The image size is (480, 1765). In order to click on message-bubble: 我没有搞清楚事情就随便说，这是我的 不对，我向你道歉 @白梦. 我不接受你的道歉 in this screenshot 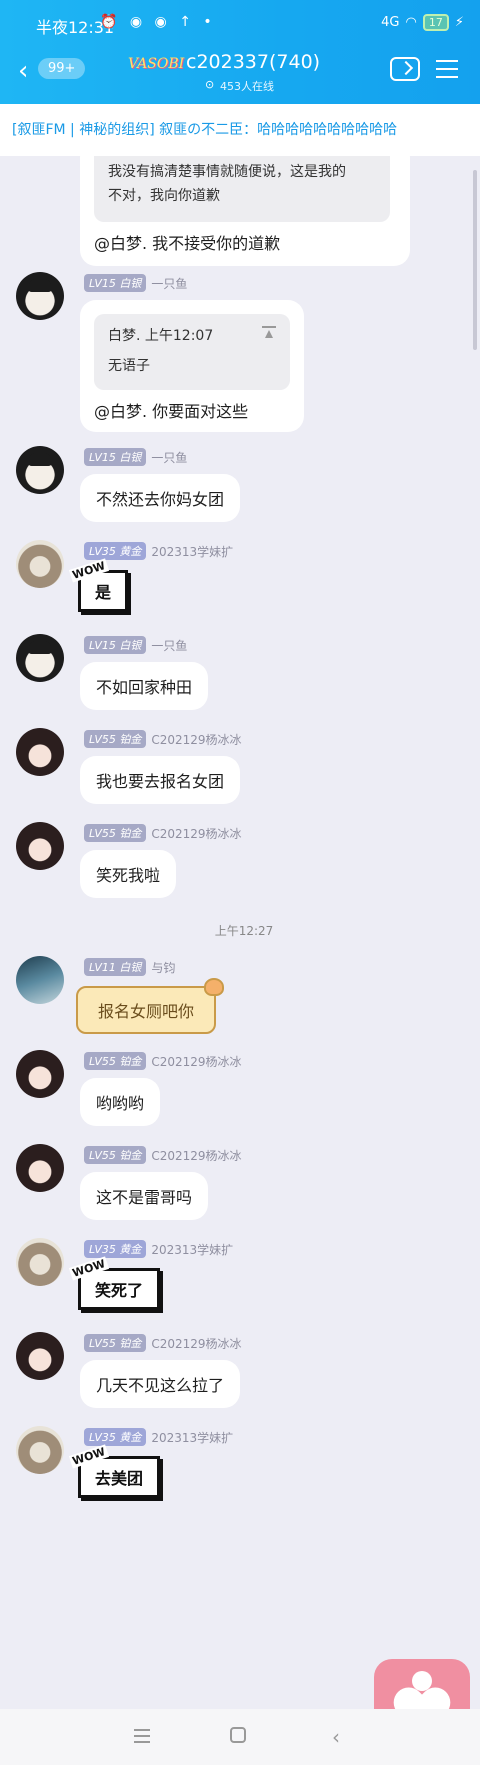, I will do `click(245, 211)`.